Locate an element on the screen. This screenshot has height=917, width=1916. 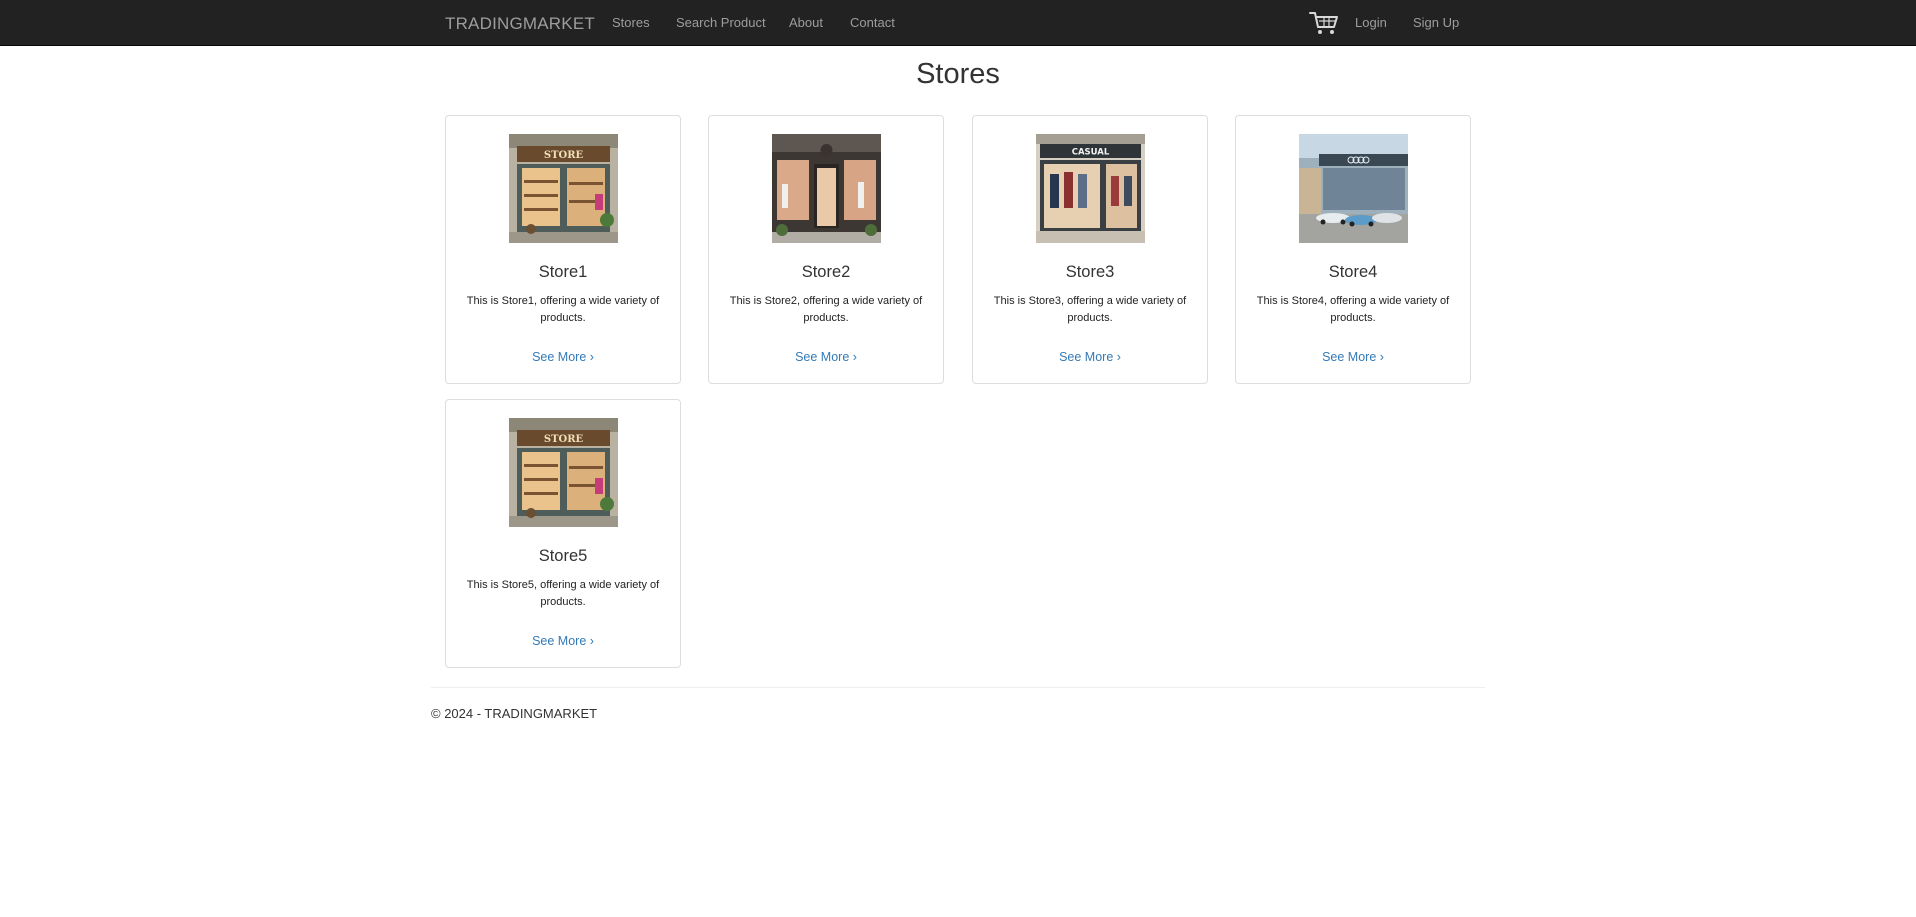
cart-icon is located at coordinates (1324, 23).